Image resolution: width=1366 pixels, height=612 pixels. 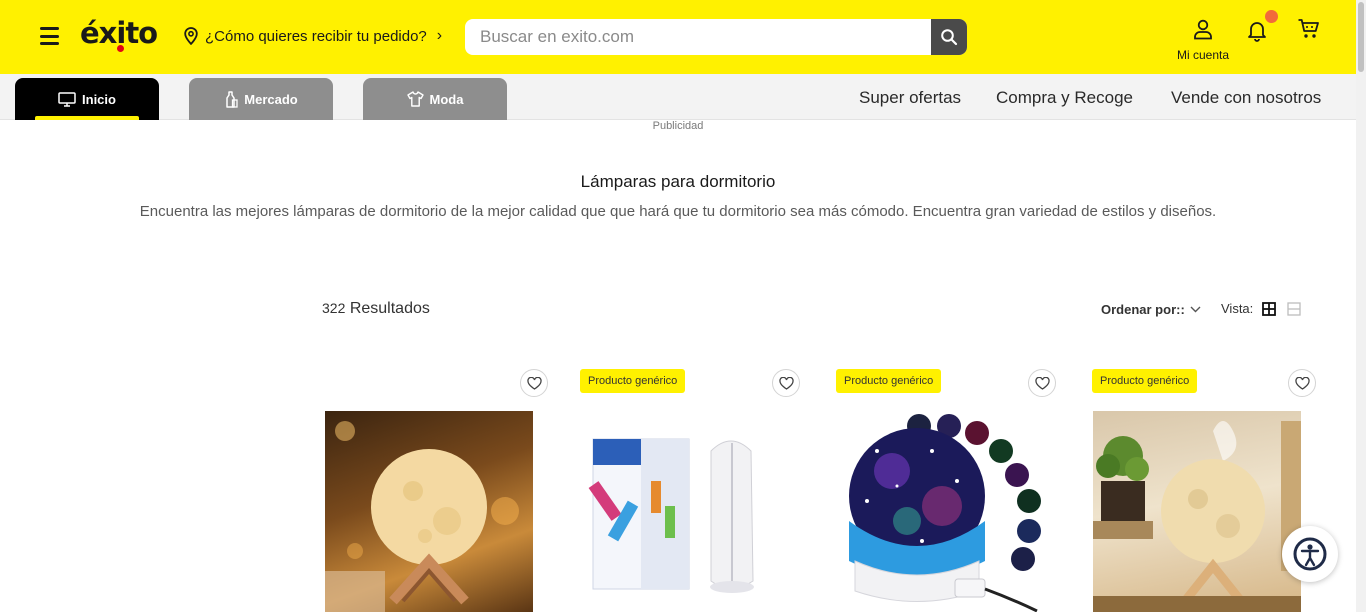 I want to click on tab-label: Moda, so click(x=446, y=99).